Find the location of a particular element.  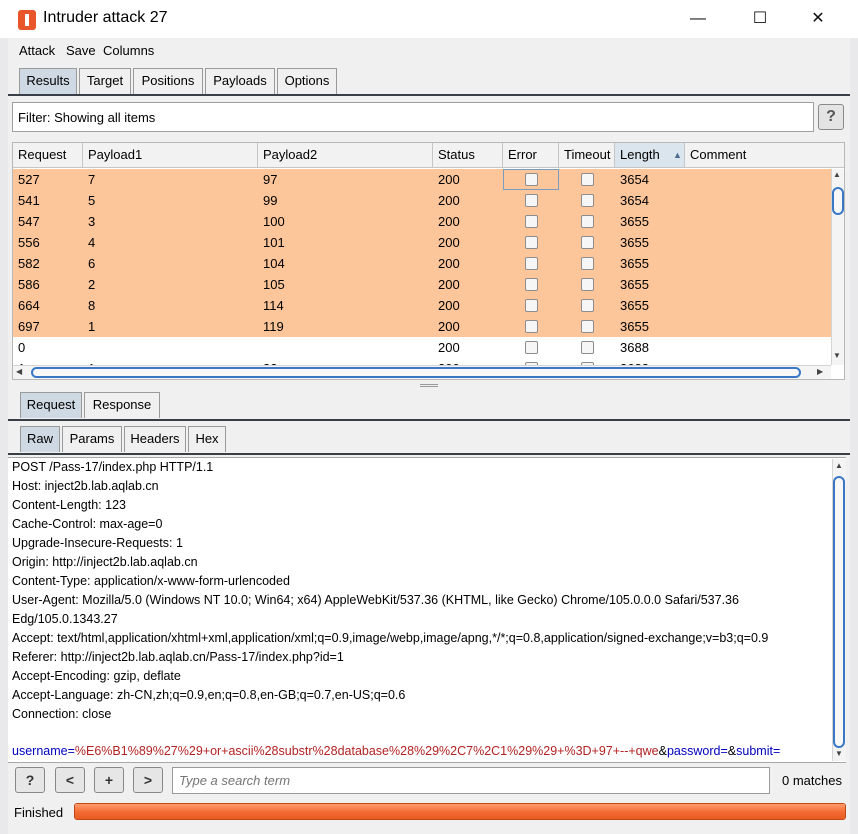

cell-payload2: 97 is located at coordinates (270, 179).